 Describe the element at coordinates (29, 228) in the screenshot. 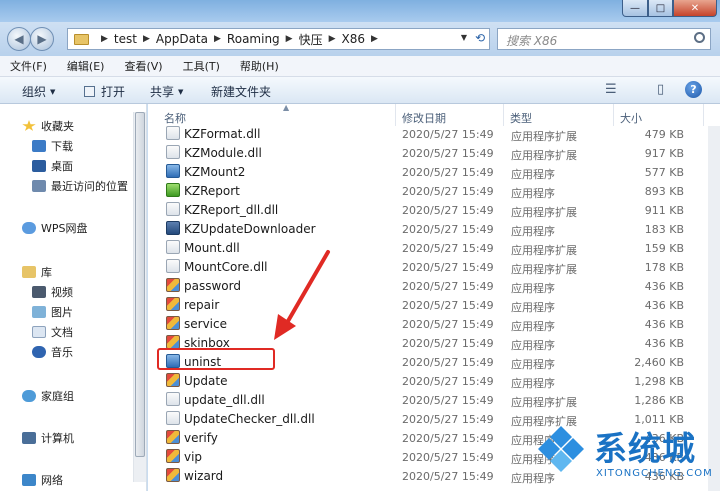

I see `cloud-icon` at that location.